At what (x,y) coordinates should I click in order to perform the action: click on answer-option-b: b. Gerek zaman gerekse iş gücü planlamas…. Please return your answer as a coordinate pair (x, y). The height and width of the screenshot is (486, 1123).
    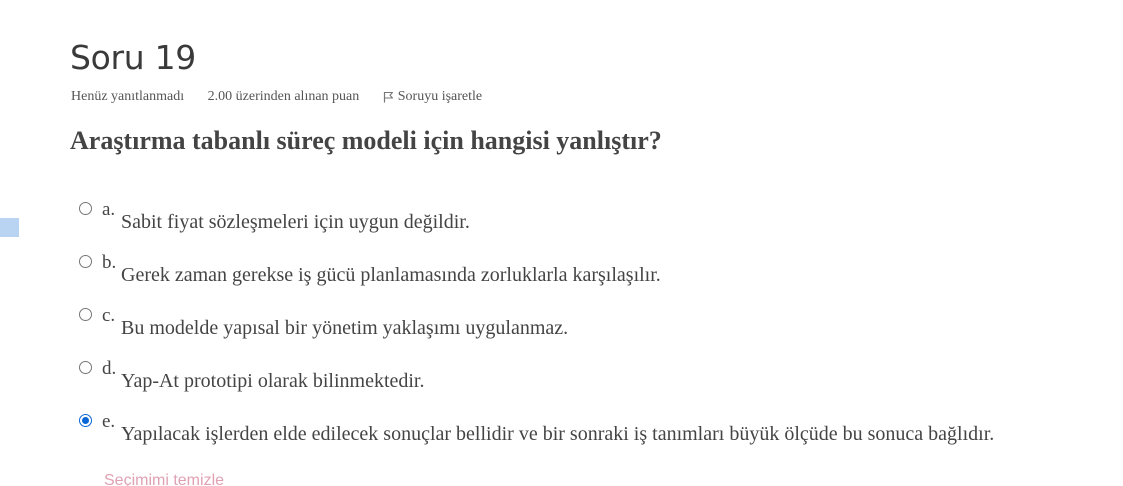
    Looking at the image, I should click on (596, 275).